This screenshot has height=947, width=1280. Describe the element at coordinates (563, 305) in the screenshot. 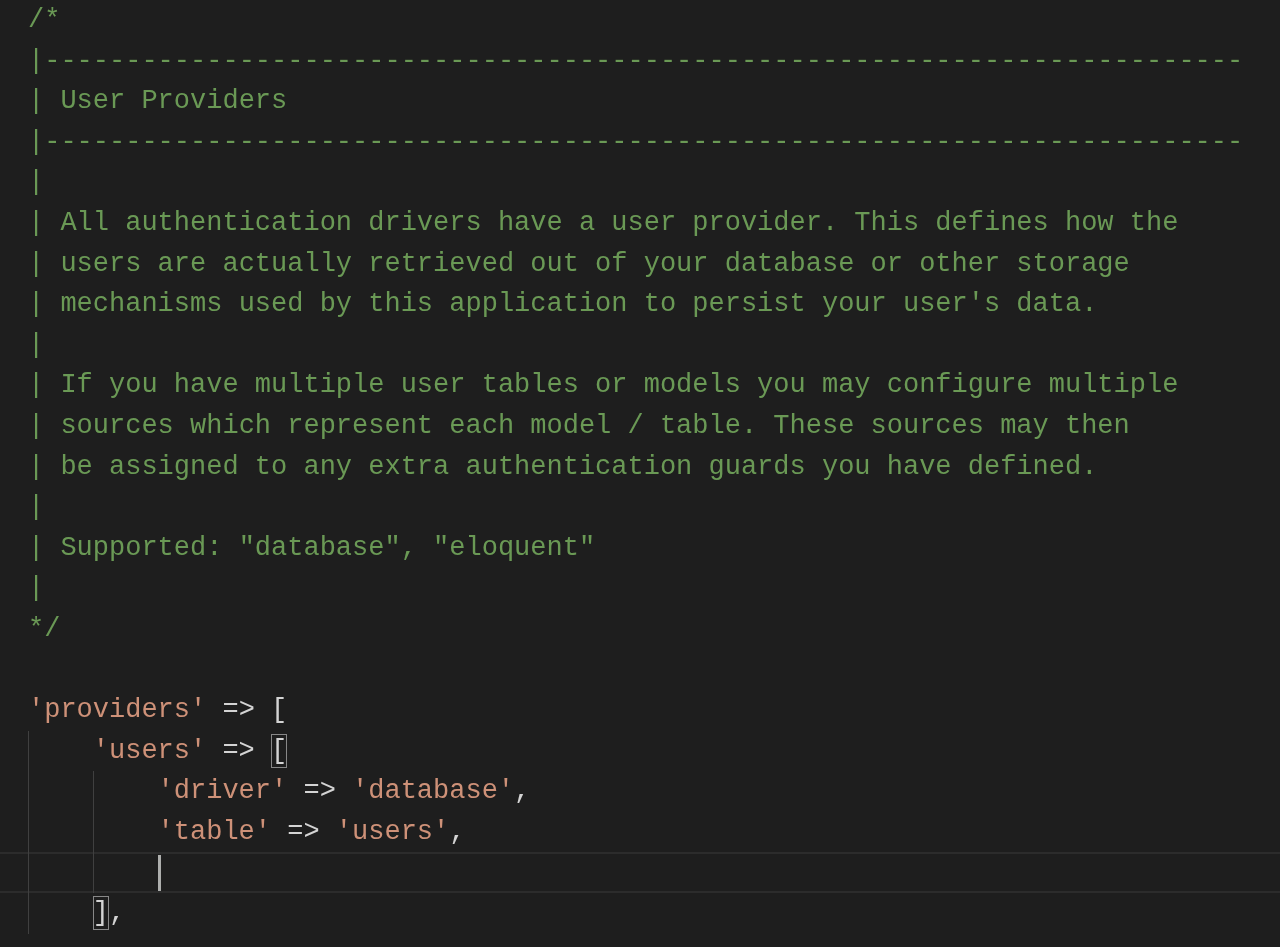

I see `code-line: | mechanisms used by this application to persist your user's data.` at that location.